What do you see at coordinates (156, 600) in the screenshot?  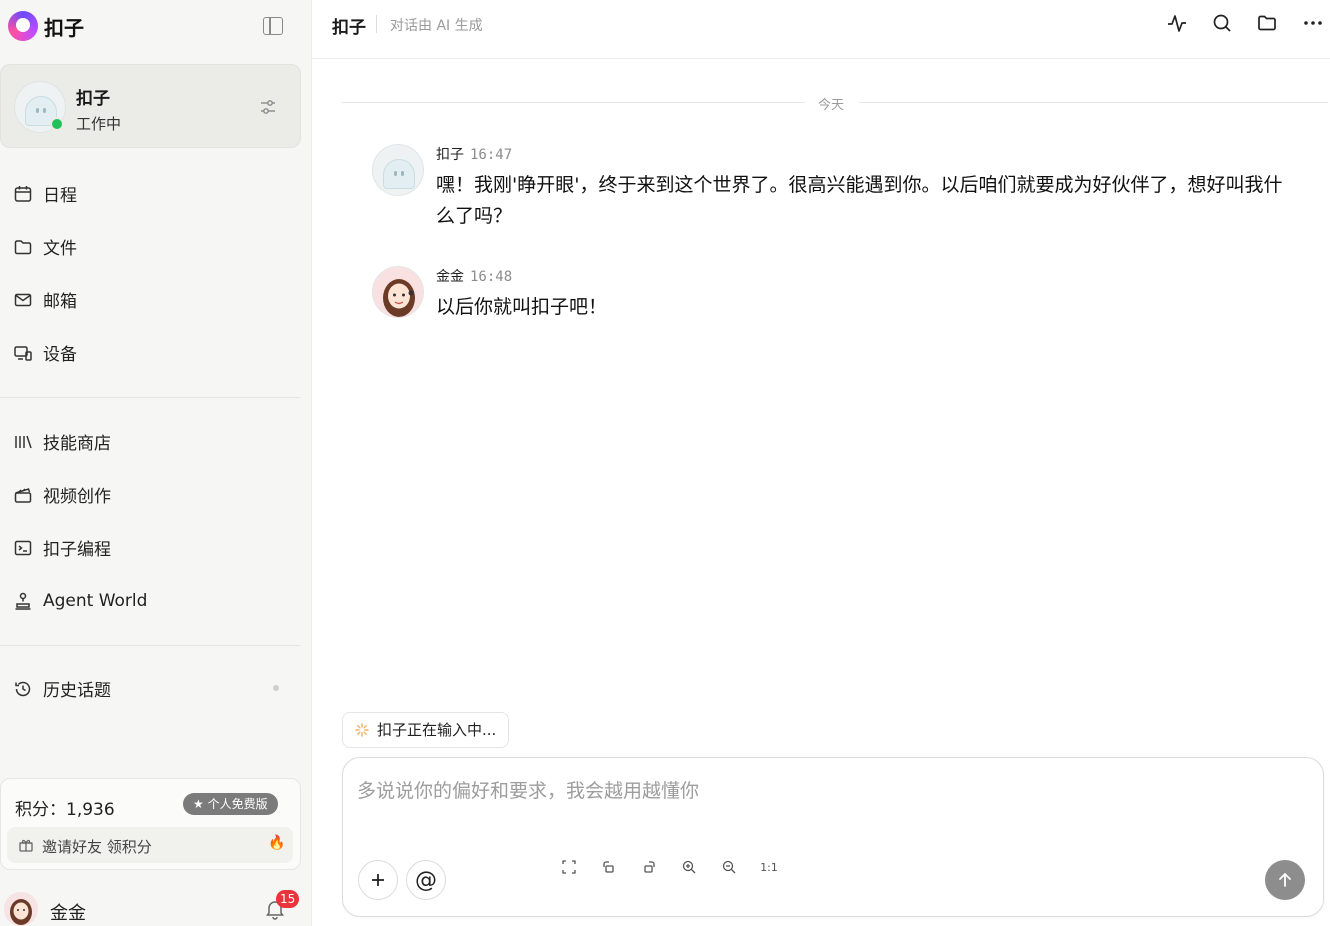 I see `sidebar-item-agent-world: Agent World` at bounding box center [156, 600].